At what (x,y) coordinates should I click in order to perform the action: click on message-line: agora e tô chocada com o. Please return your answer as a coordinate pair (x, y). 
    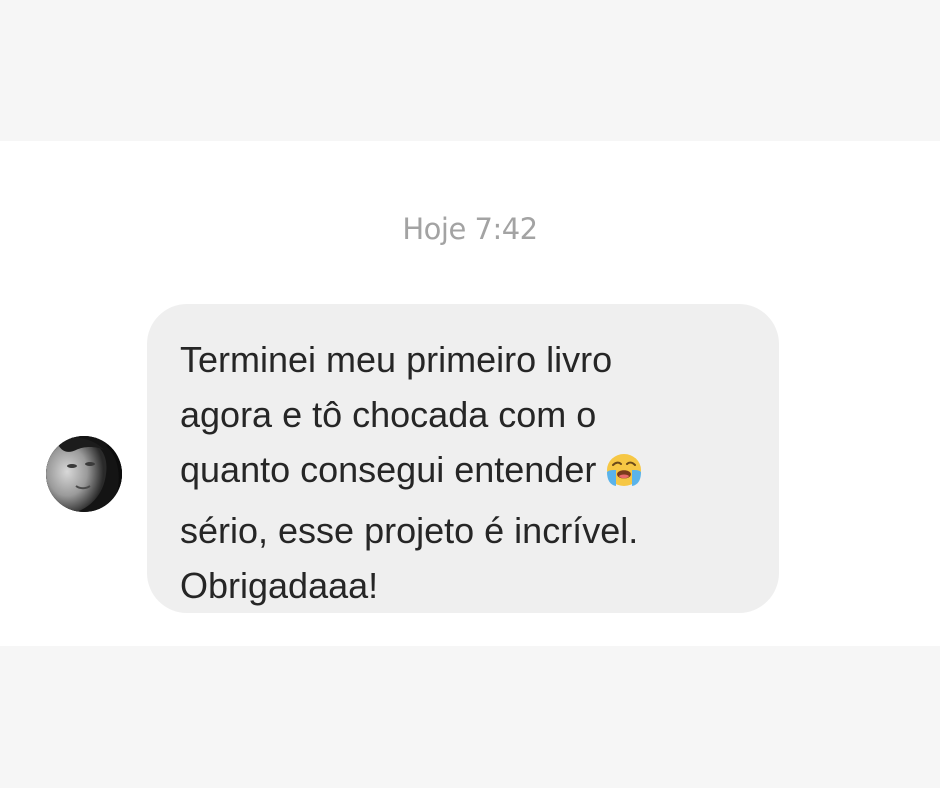
    Looking at the image, I should click on (388, 414).